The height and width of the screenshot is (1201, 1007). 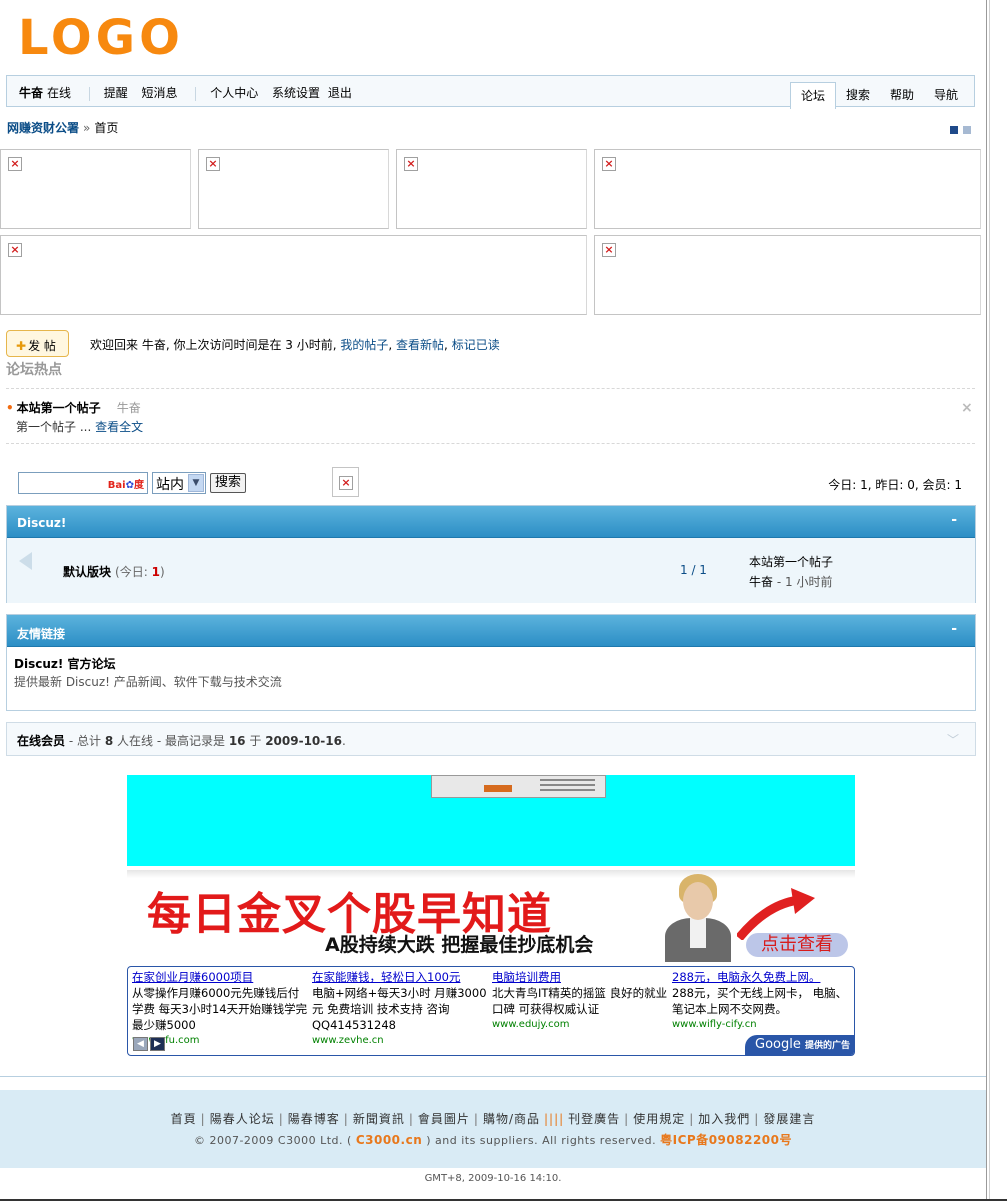 What do you see at coordinates (296, 93) in the screenshot?
I see `nav-settings: 系统设置` at bounding box center [296, 93].